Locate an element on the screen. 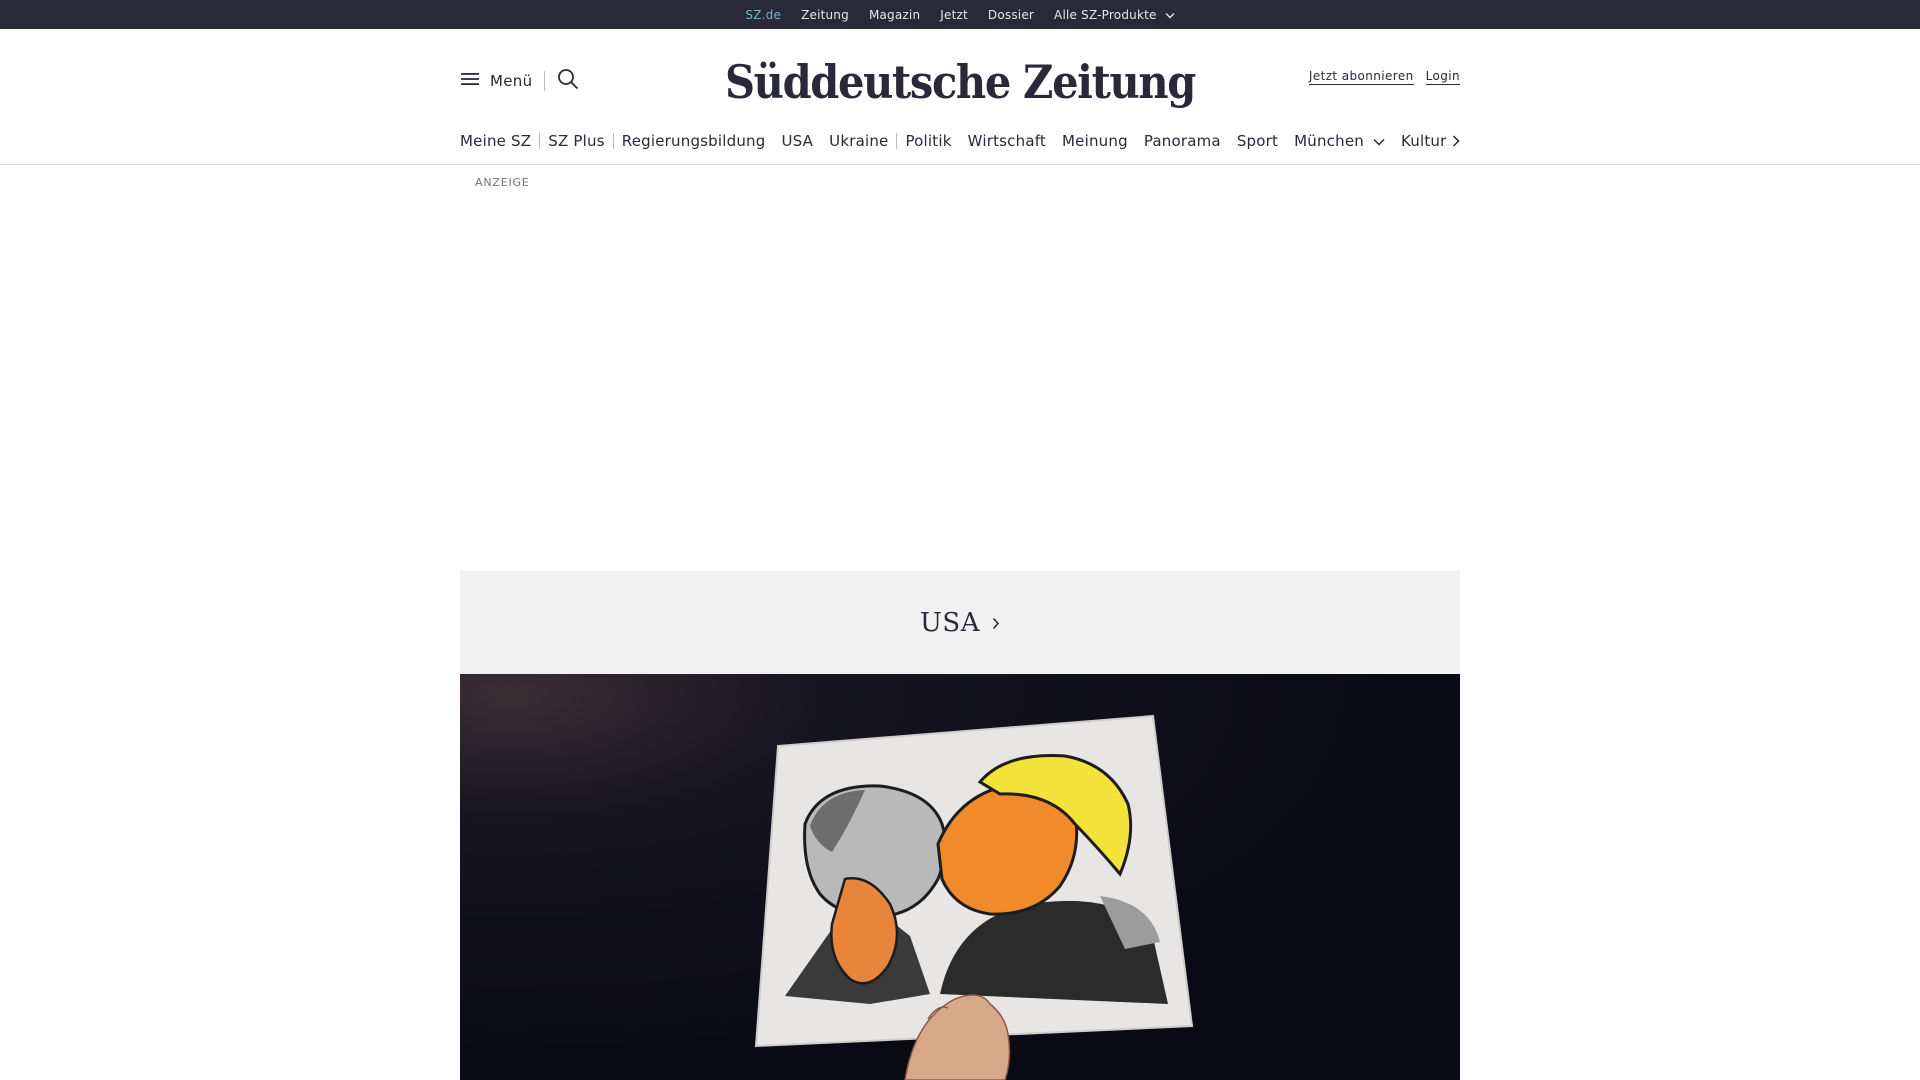 Image resolution: width=1920 pixels, height=1080 pixels. nav-item-panorama: Panorama is located at coordinates (1182, 141).